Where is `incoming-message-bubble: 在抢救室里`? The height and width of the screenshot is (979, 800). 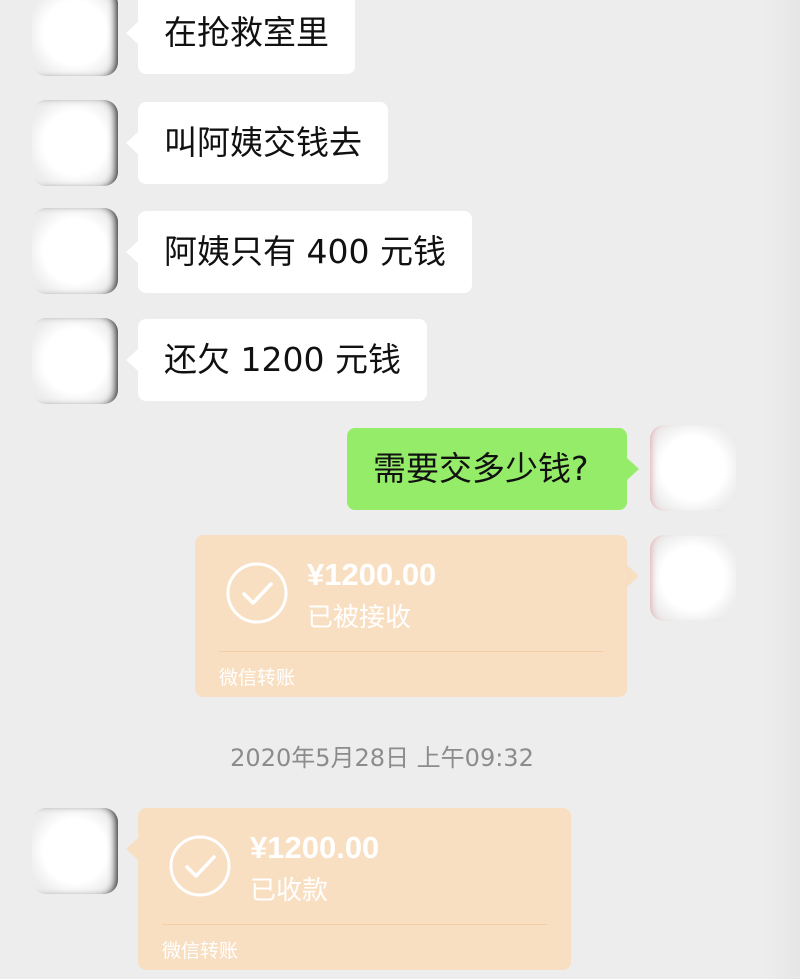 incoming-message-bubble: 在抢救室里 is located at coordinates (240, 37).